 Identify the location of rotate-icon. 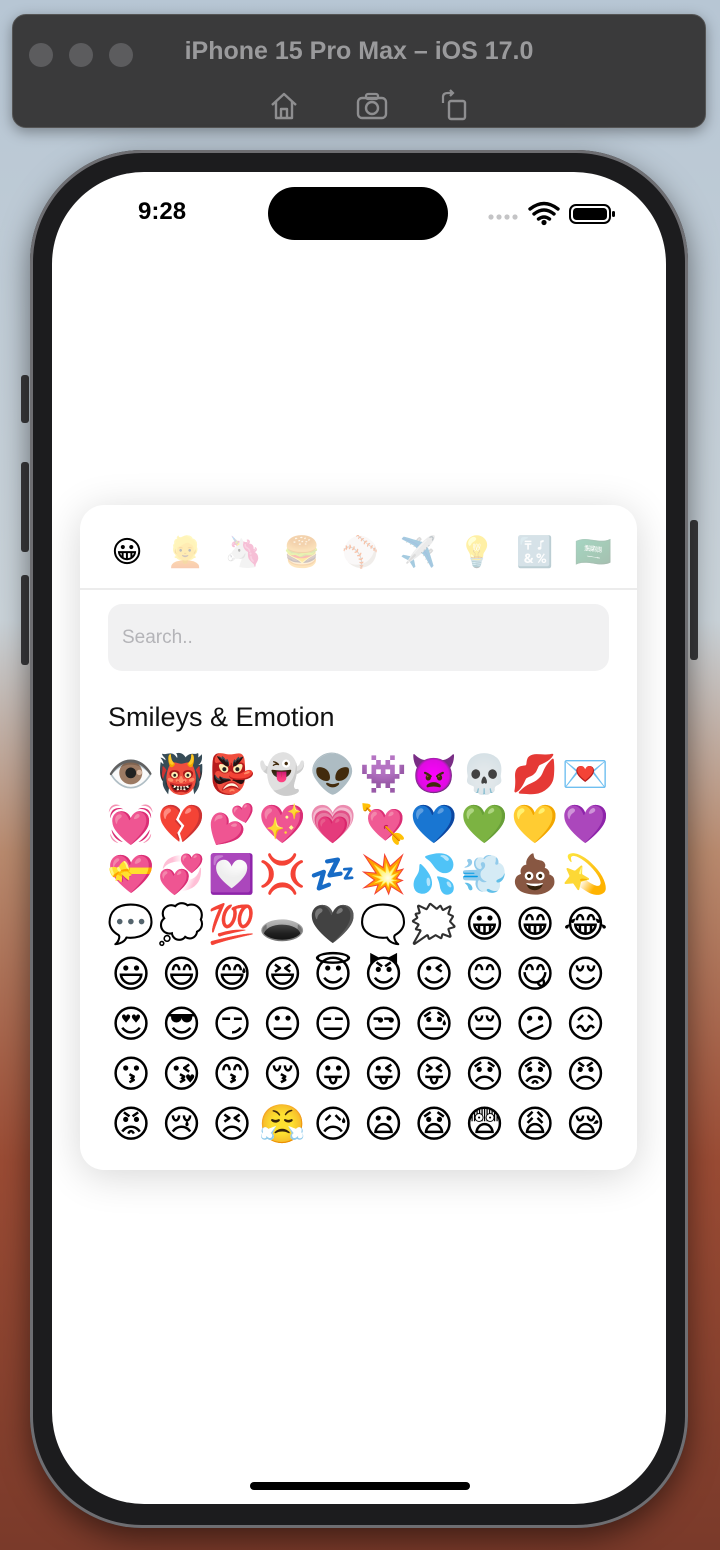
(454, 106).